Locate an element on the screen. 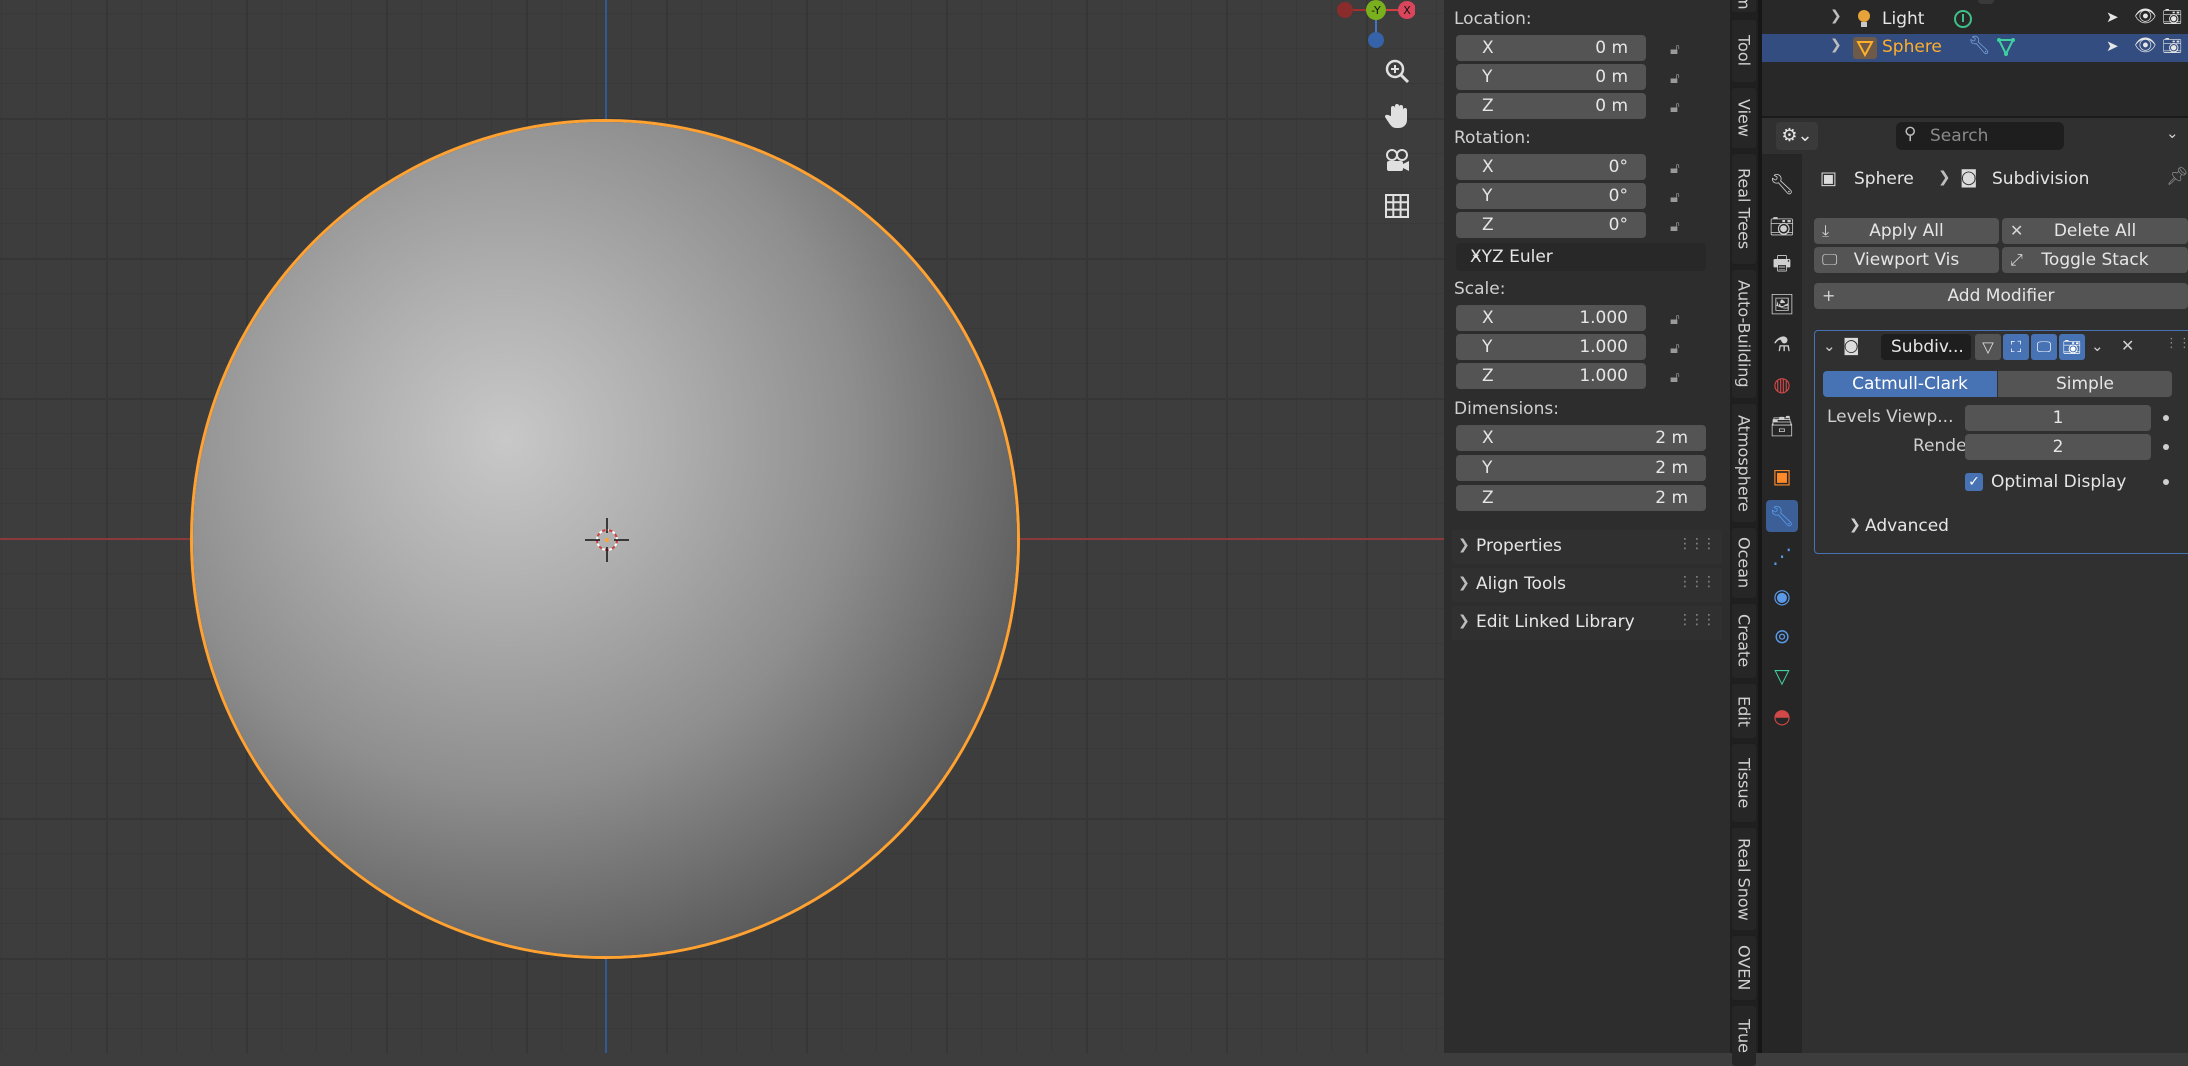 This screenshot has width=2188, height=1066. dimension-z-field: Z2 m is located at coordinates (1581, 498).